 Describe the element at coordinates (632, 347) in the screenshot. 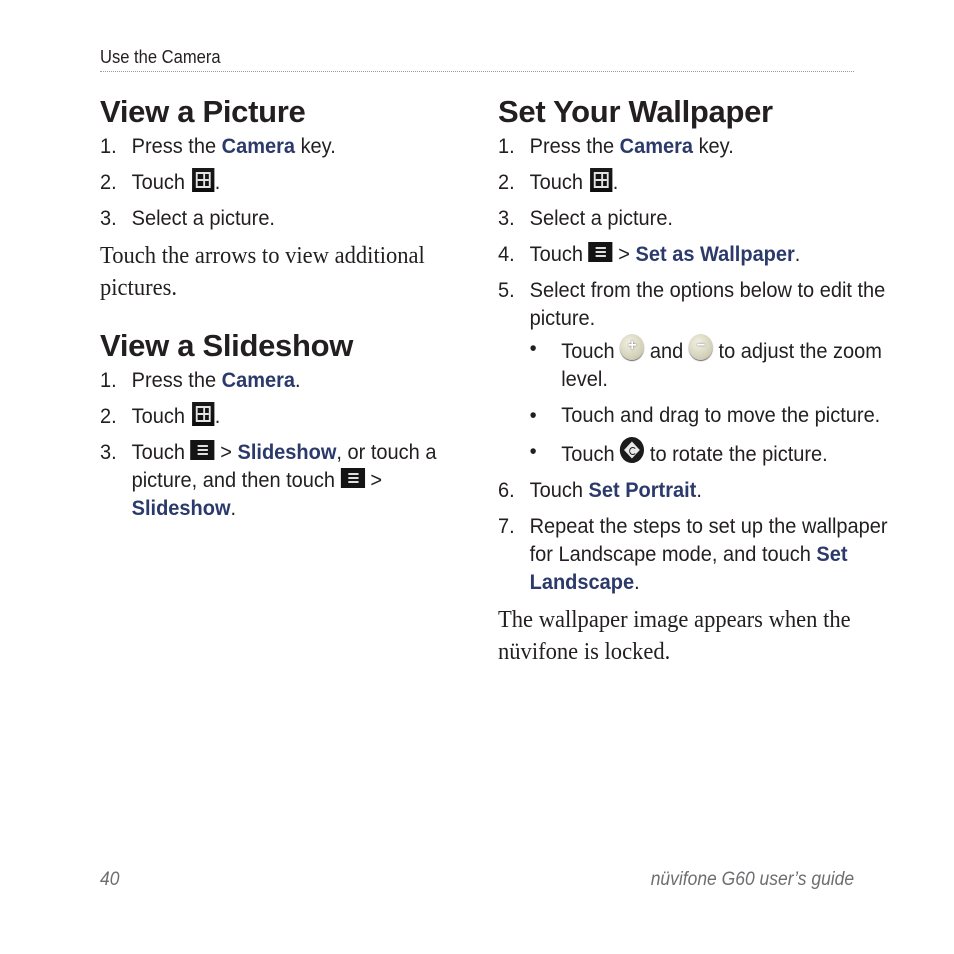

I see `zoom-in-icon: +` at that location.